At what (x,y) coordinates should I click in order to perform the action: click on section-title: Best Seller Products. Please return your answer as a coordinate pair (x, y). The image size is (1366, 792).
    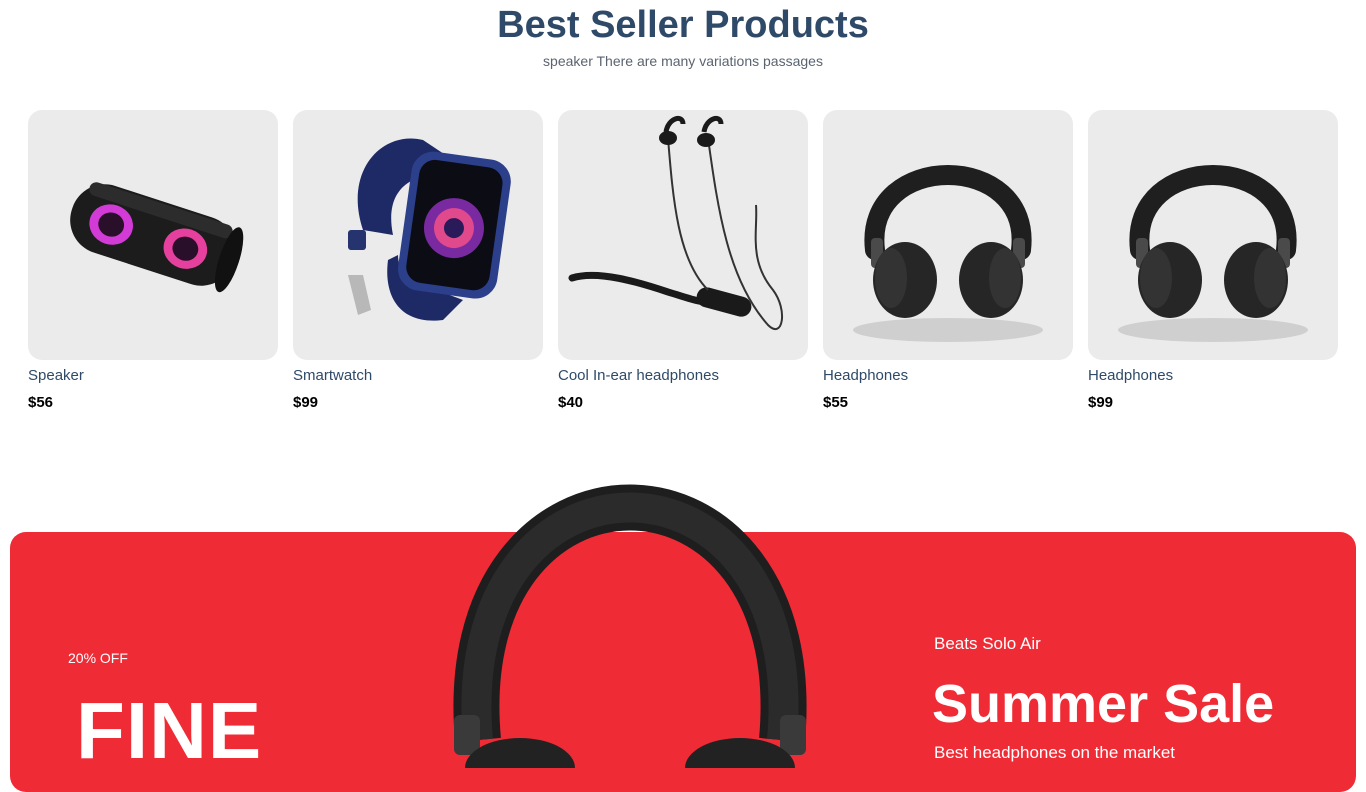
    Looking at the image, I should click on (683, 25).